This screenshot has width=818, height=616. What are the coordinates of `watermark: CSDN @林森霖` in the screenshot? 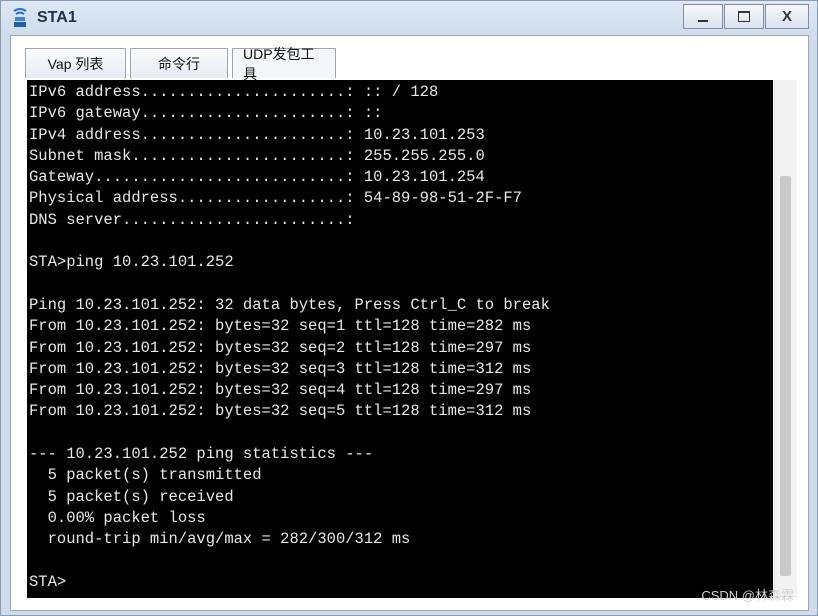 It's located at (747, 595).